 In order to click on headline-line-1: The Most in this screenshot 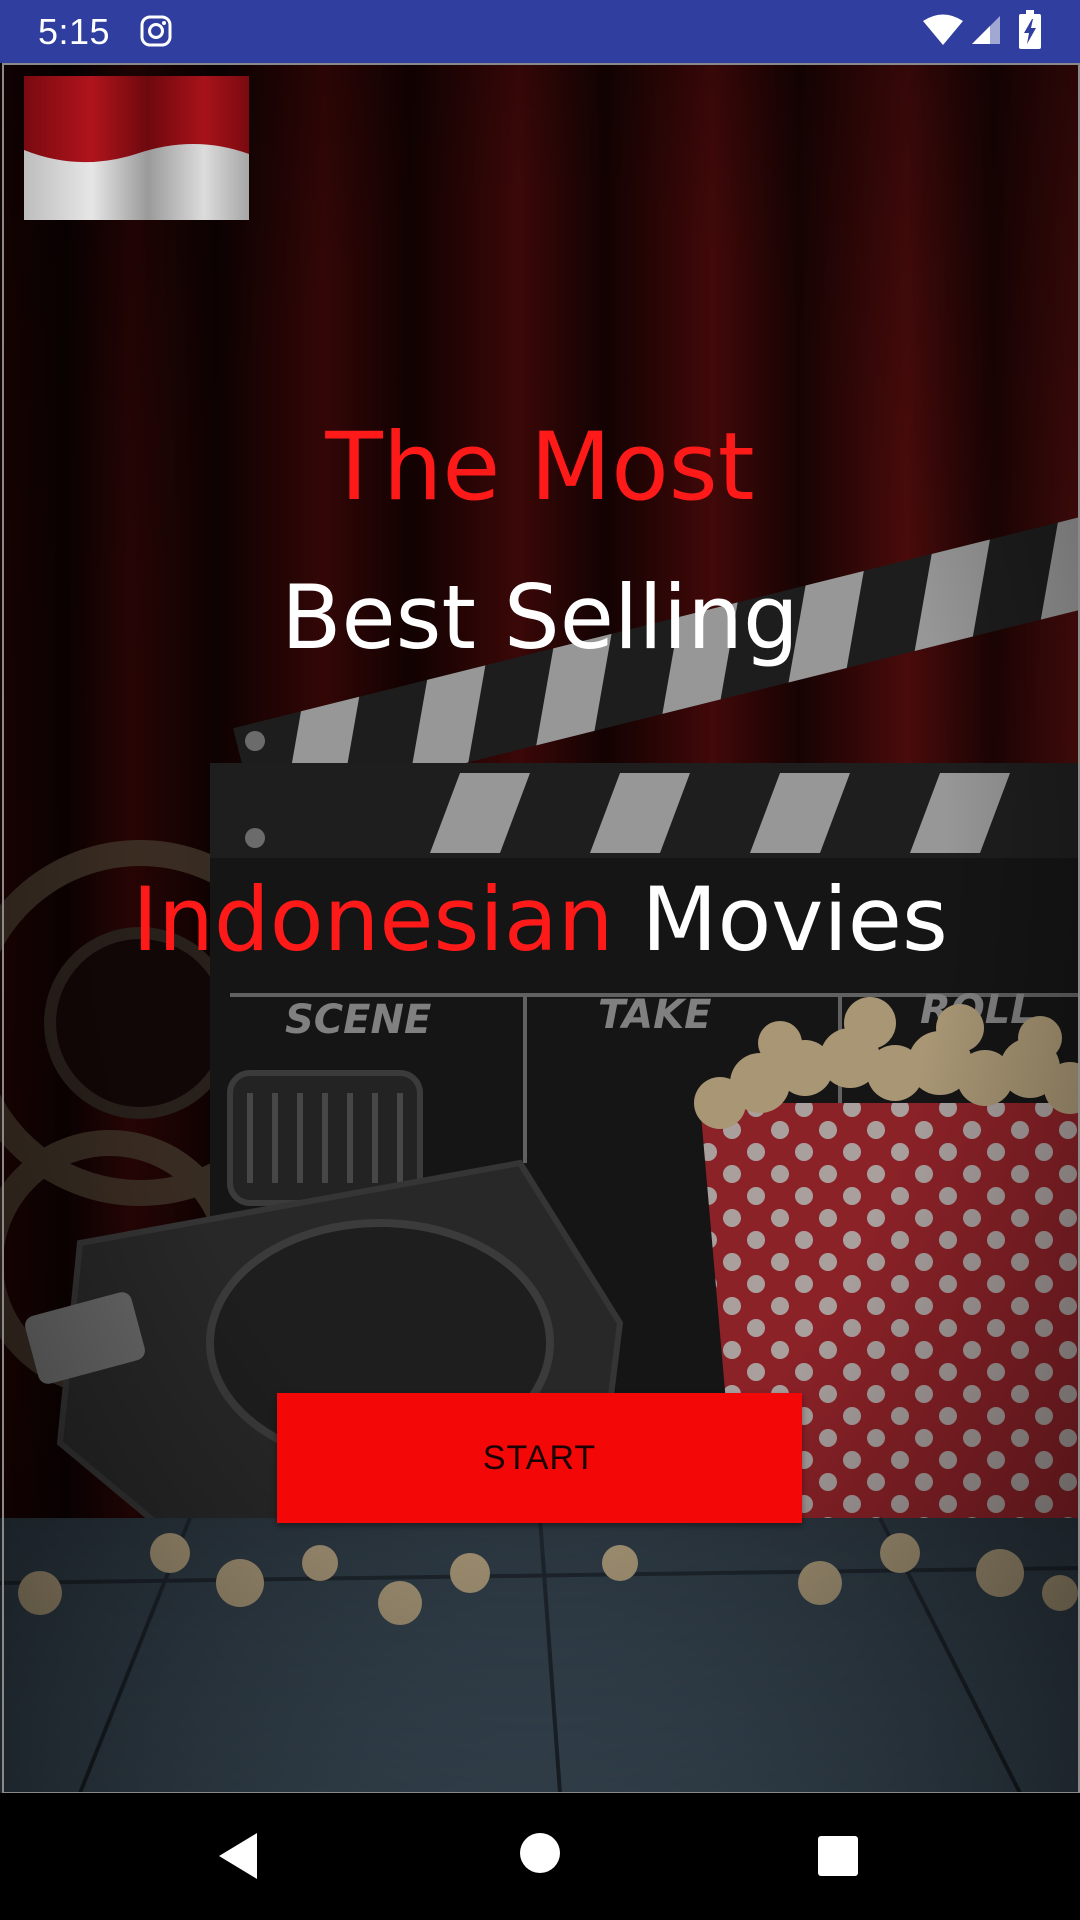, I will do `click(540, 467)`.